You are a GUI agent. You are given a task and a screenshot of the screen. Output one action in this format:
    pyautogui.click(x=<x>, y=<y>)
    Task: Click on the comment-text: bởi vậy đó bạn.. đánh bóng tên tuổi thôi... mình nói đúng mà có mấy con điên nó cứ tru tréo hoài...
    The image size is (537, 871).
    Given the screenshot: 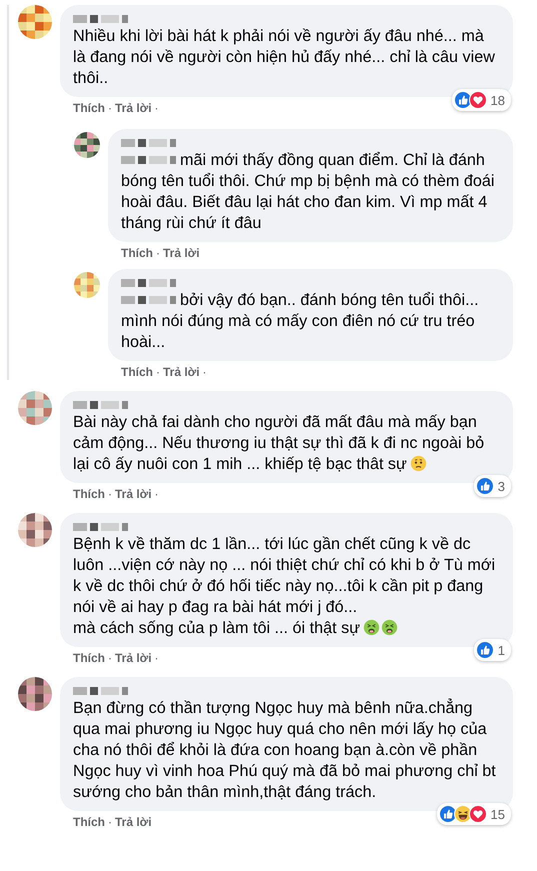 What is the action you would take?
    pyautogui.click(x=300, y=321)
    